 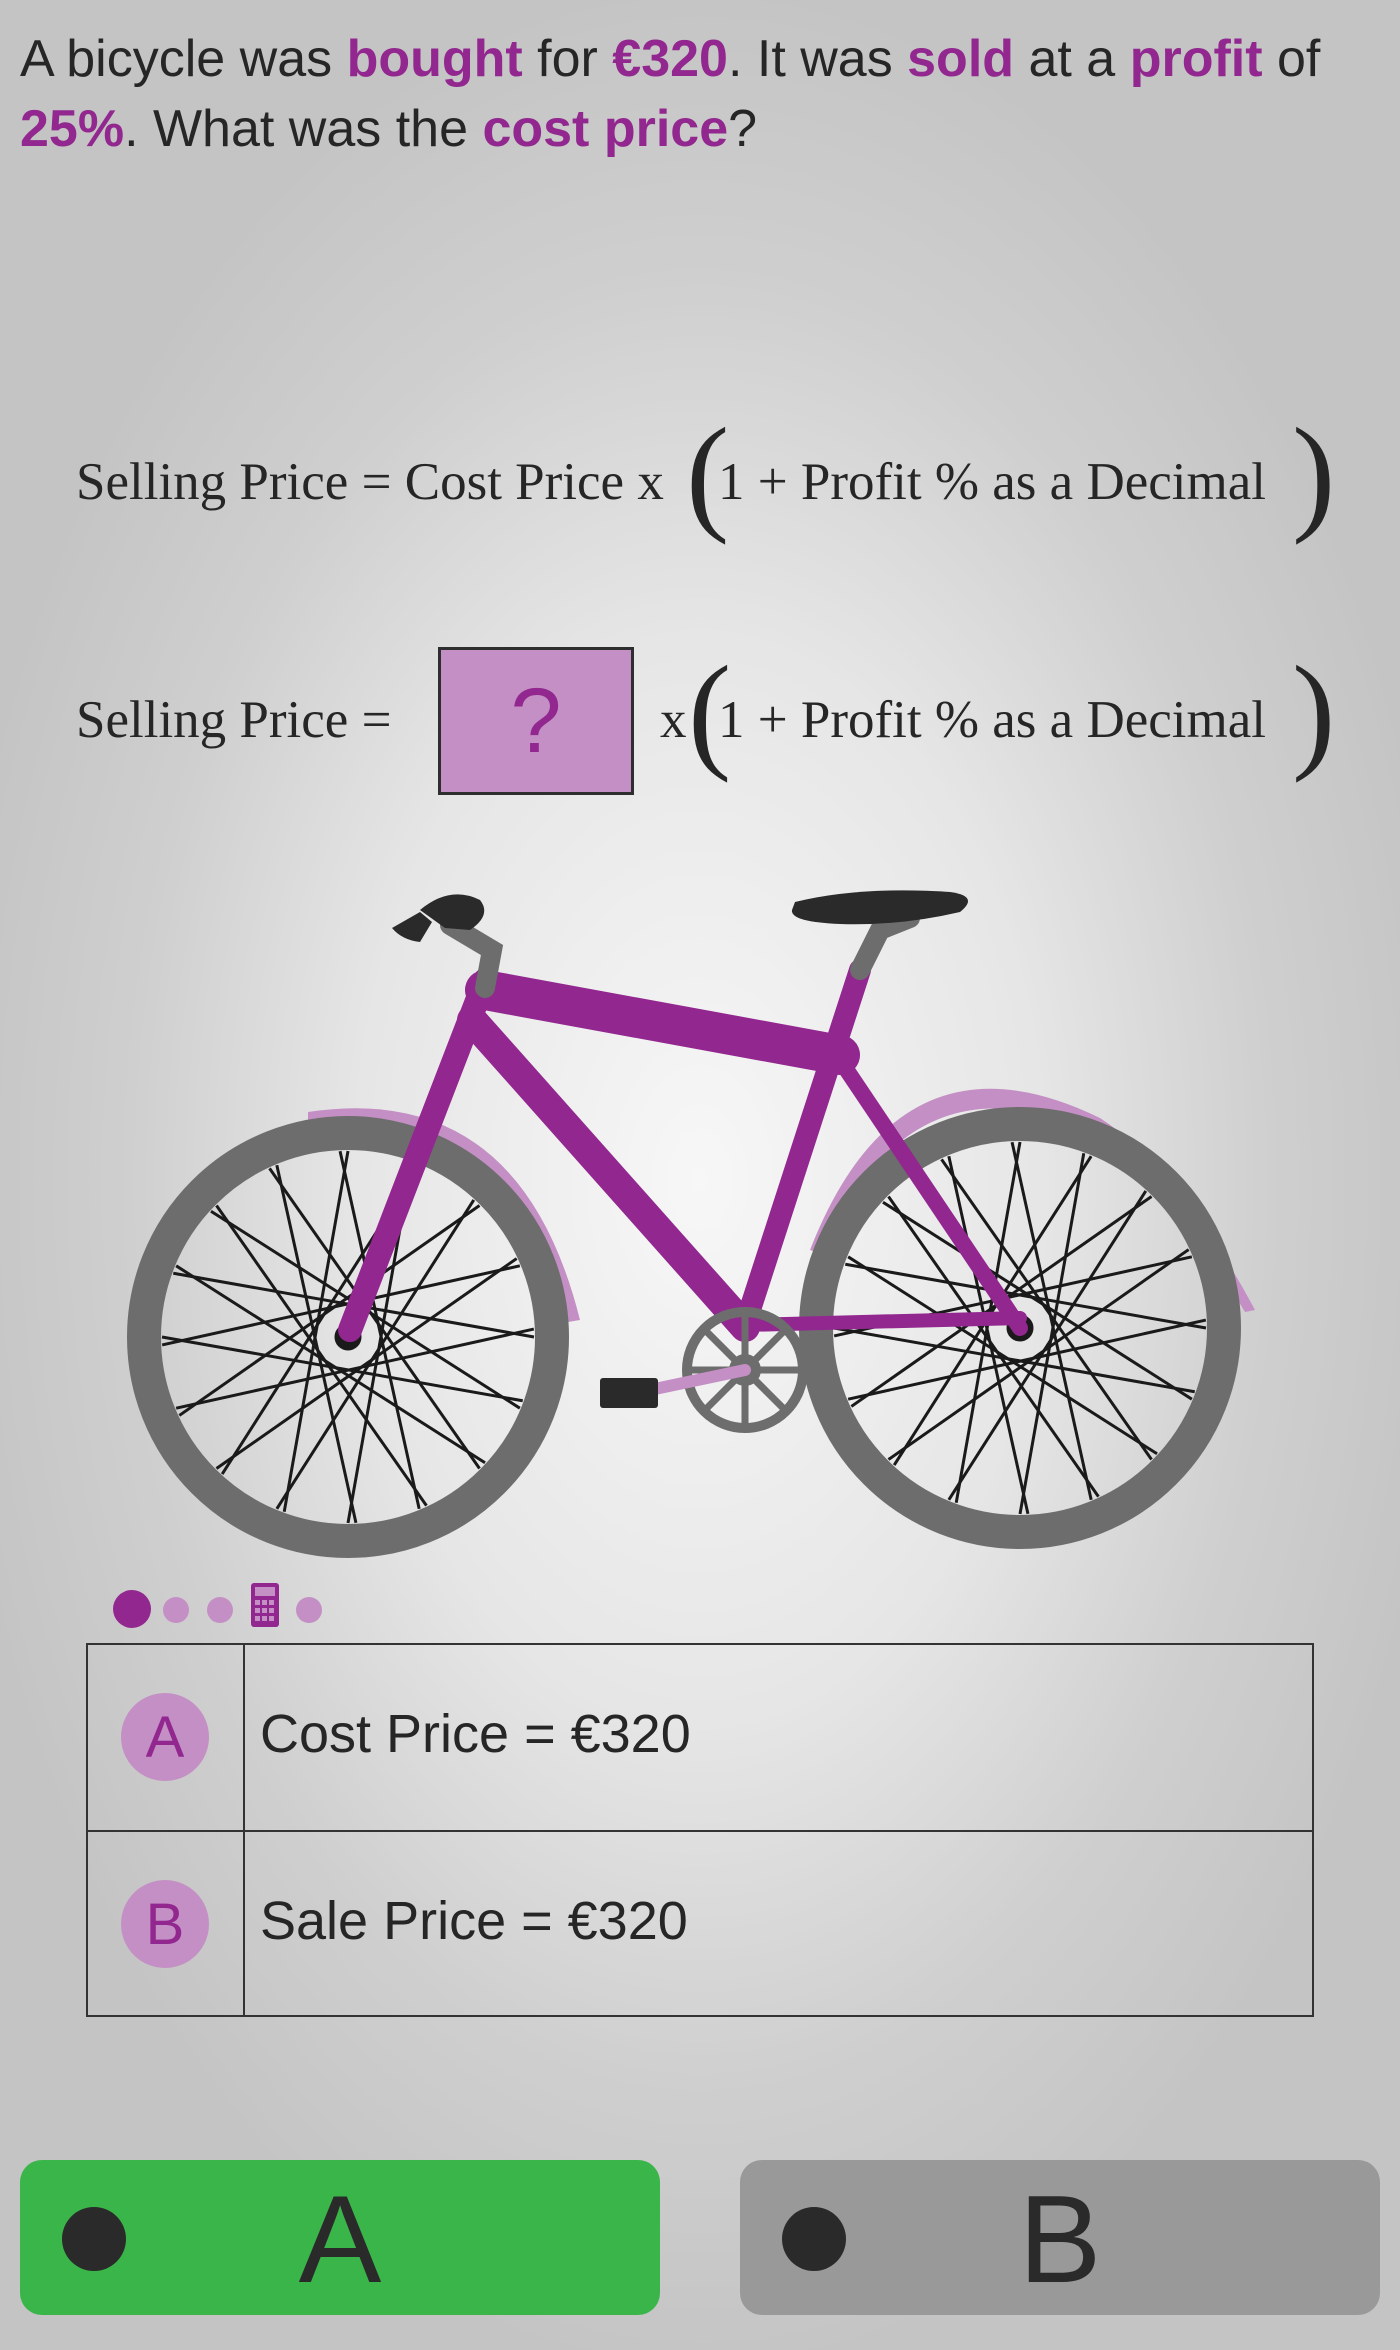 I want to click on formula-times: x, so click(x=673, y=720).